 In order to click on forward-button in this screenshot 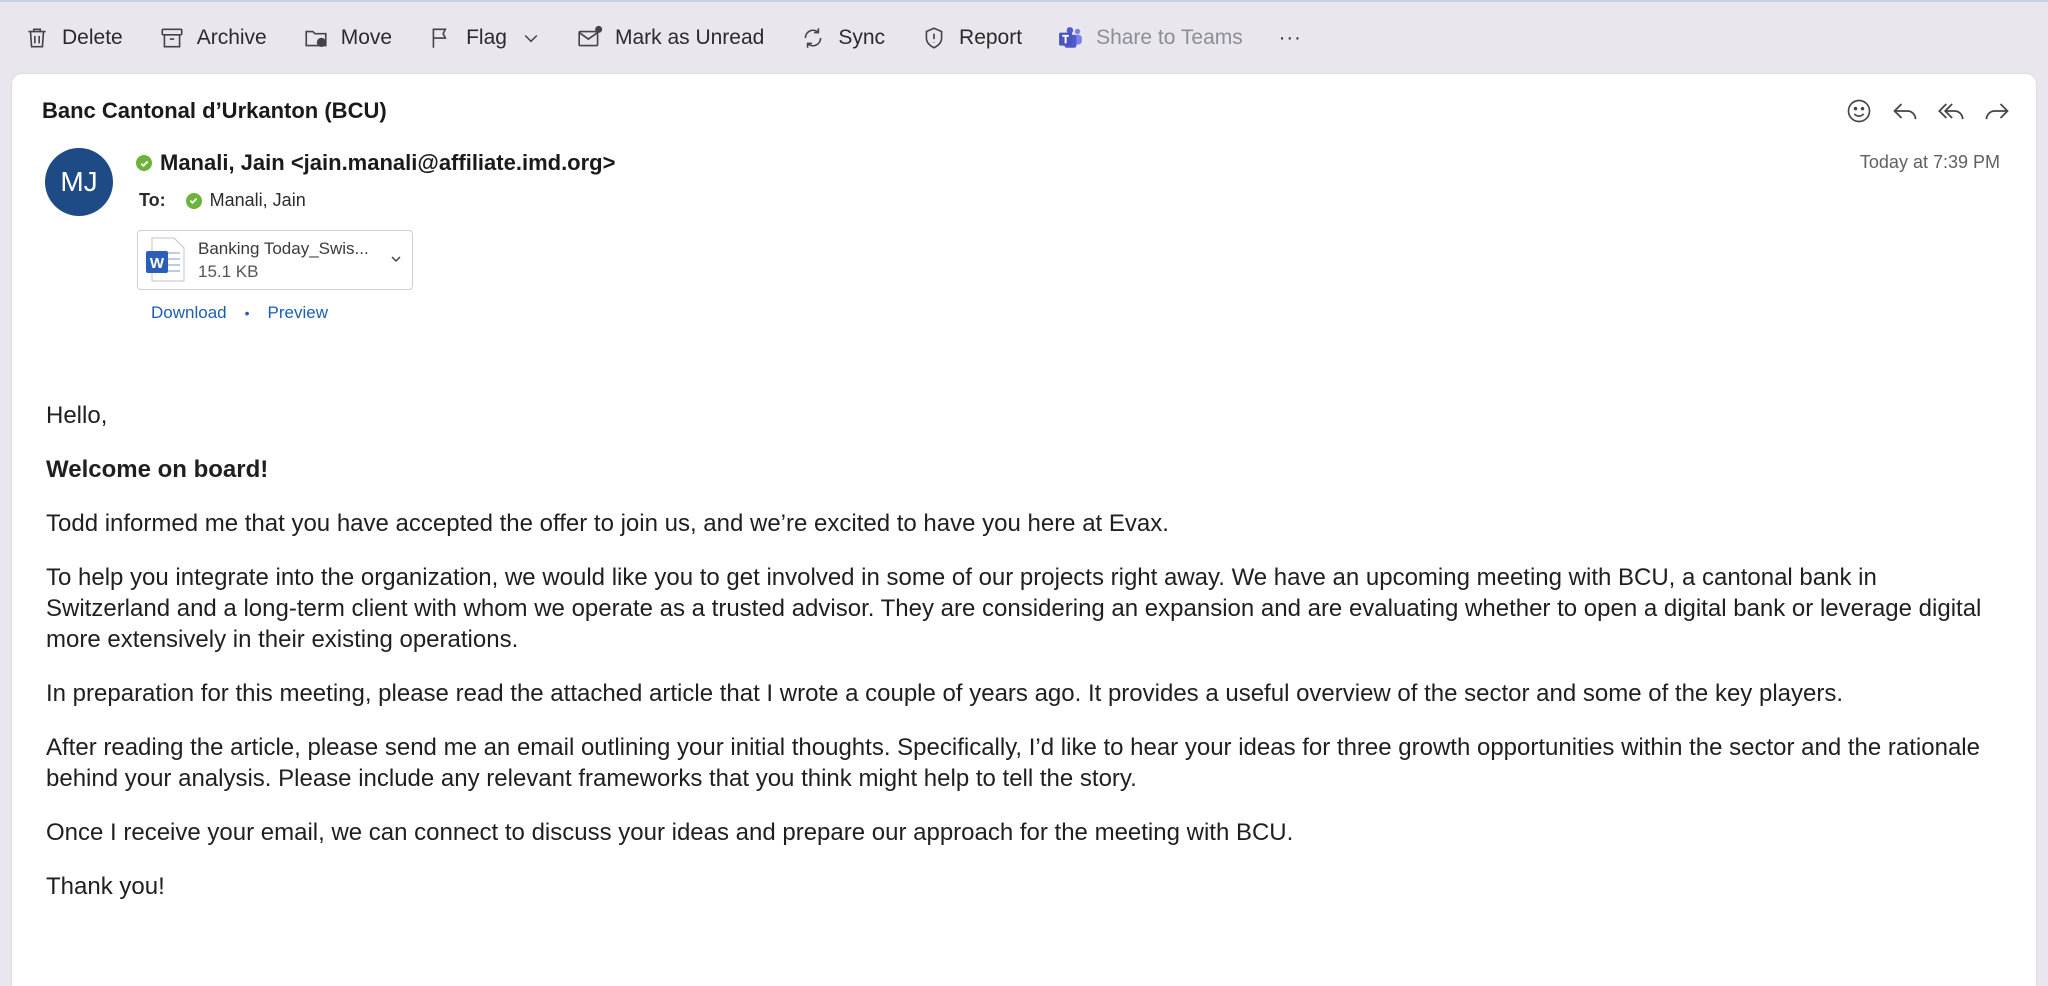, I will do `click(1997, 111)`.